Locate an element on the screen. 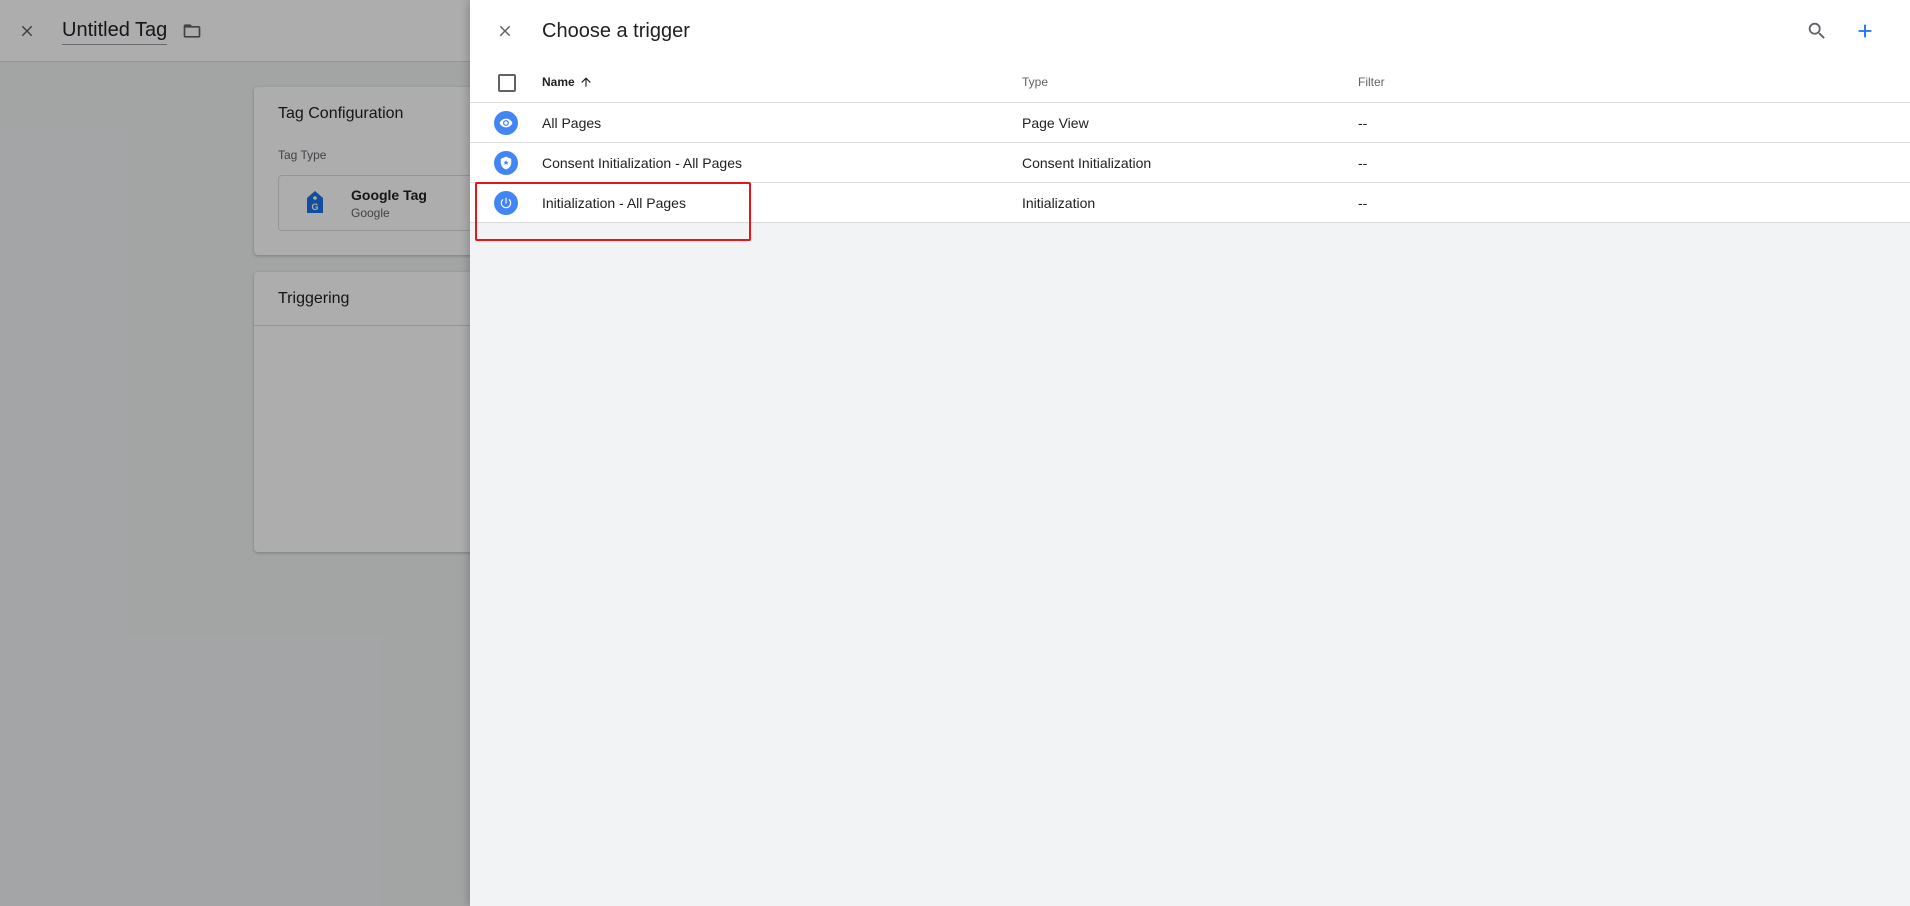 The image size is (1910, 906). panel-title: Choose a trigger is located at coordinates (616, 31).